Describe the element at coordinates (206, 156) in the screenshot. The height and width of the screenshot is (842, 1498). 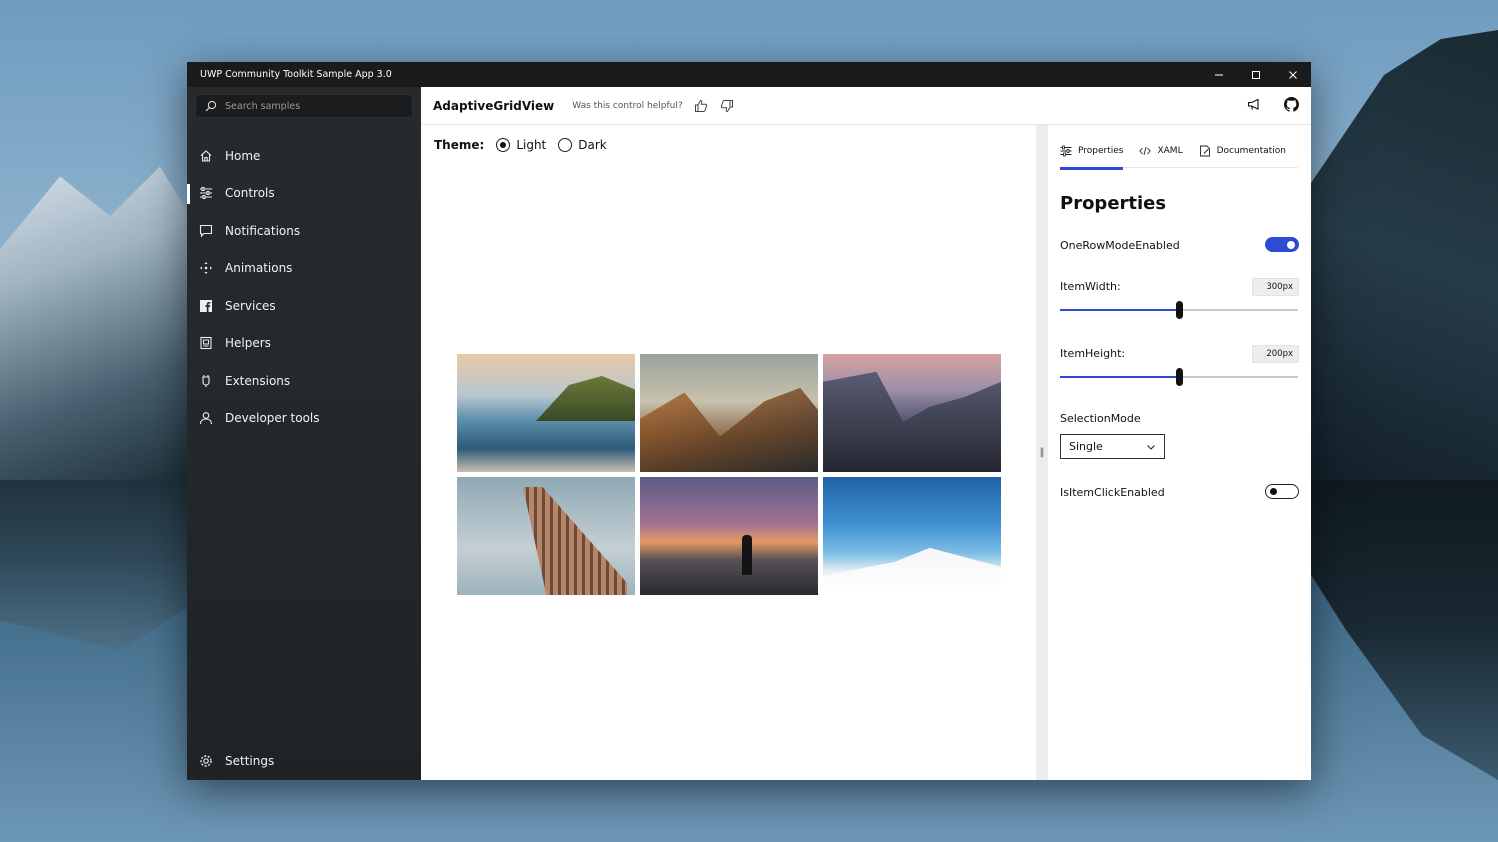
I see `home-icon` at that location.